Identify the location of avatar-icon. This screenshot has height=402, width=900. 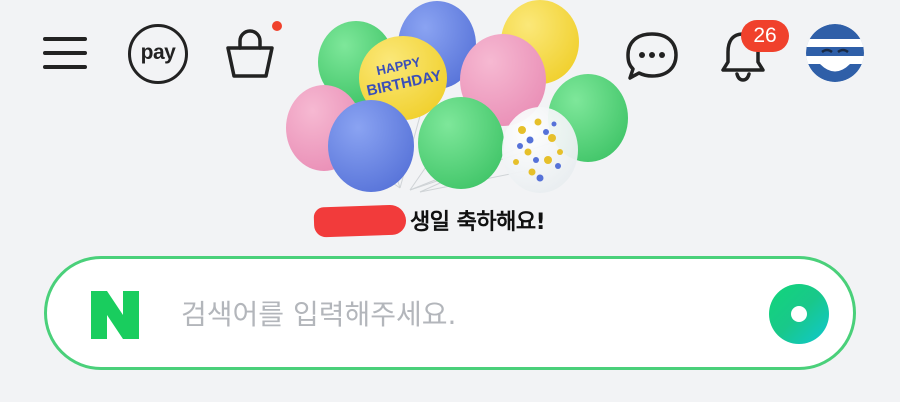
(835, 53).